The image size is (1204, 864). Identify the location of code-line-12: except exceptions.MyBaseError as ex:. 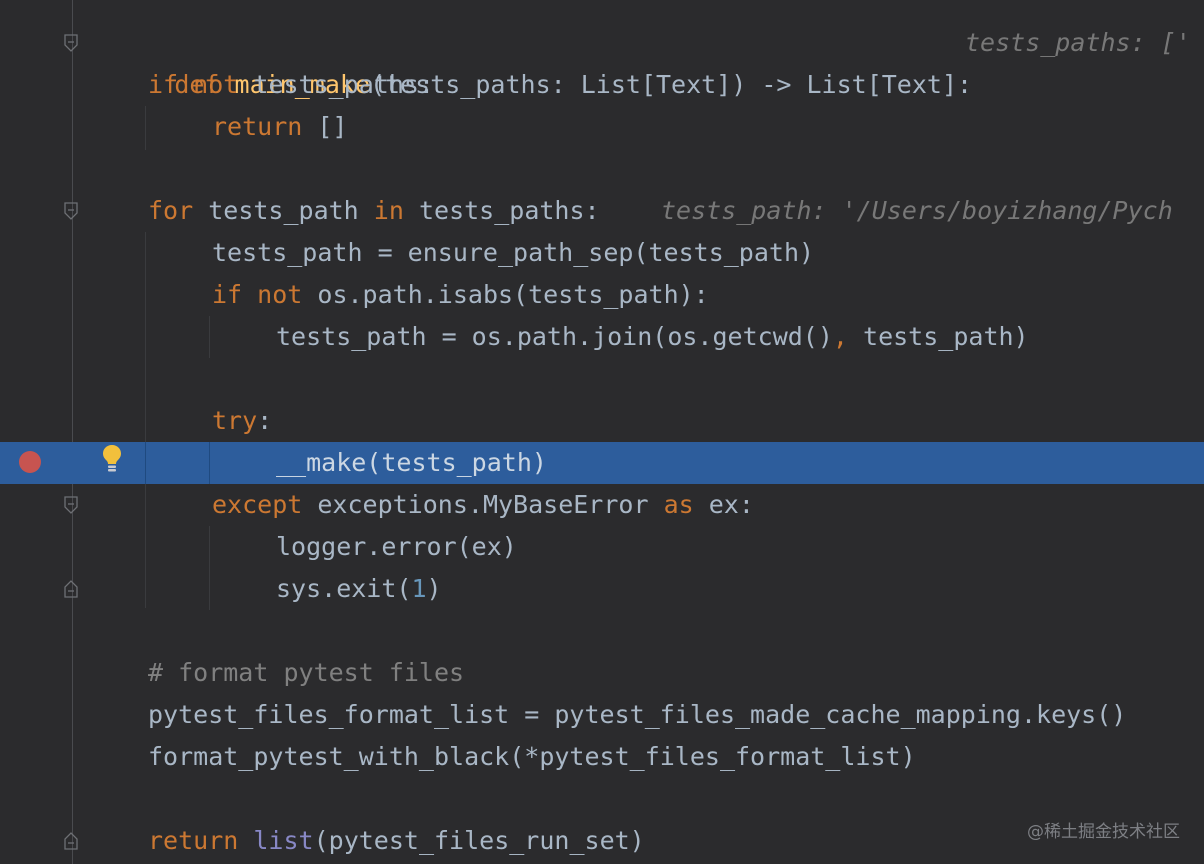
(602, 505).